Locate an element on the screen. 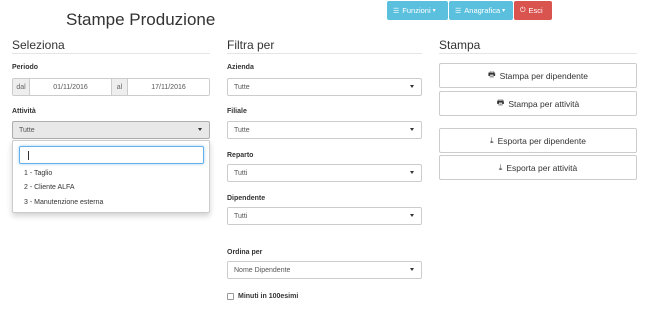  anagrafica-label: Anagrafica is located at coordinates (482, 10).